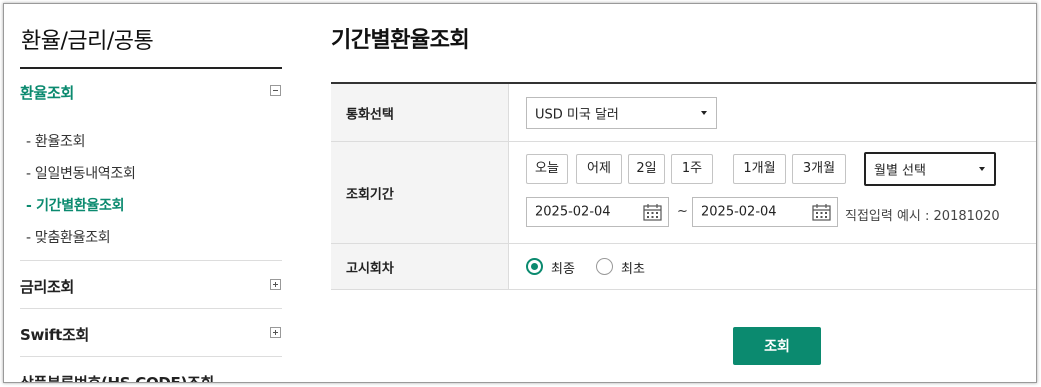 The width and height of the screenshot is (1041, 387). I want to click on end-date-input: 2025-02-04, so click(765, 212).